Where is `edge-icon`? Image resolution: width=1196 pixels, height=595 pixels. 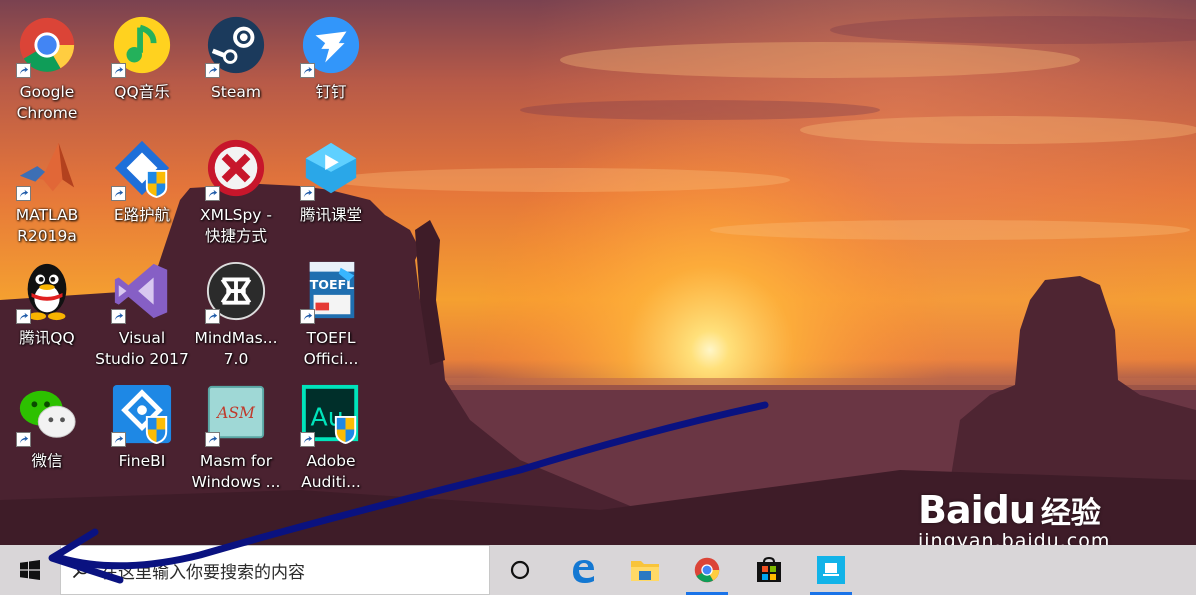 edge-icon is located at coordinates (583, 571).